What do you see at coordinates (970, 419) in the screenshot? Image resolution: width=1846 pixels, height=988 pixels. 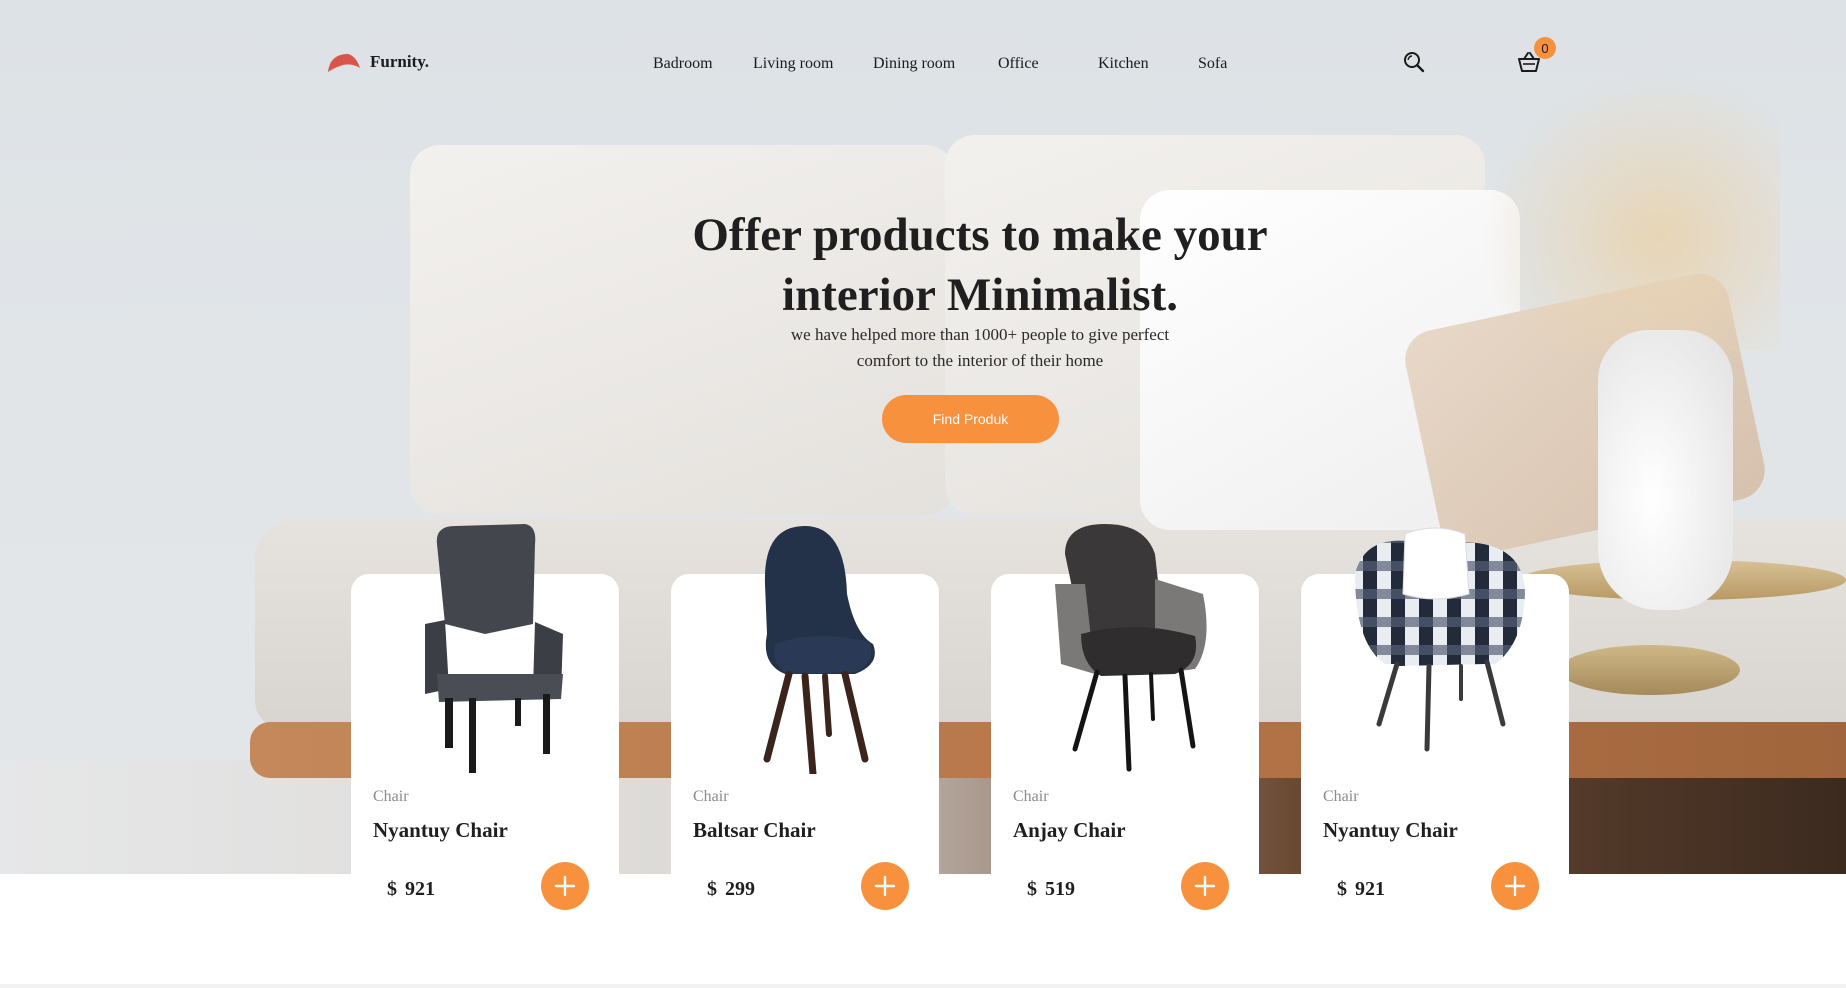 I see `find-produk-button: Find Produk` at bounding box center [970, 419].